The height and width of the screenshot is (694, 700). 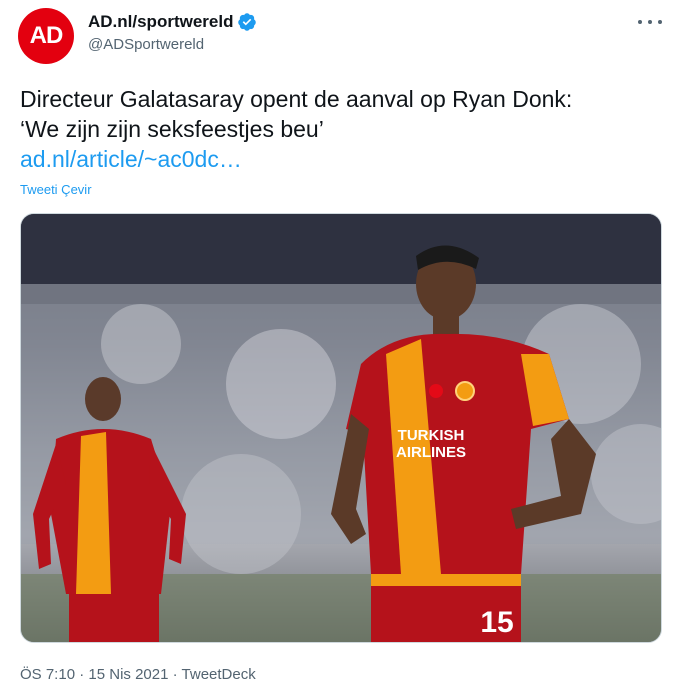 What do you see at coordinates (247, 22) in the screenshot?
I see `verified-badge-icon` at bounding box center [247, 22].